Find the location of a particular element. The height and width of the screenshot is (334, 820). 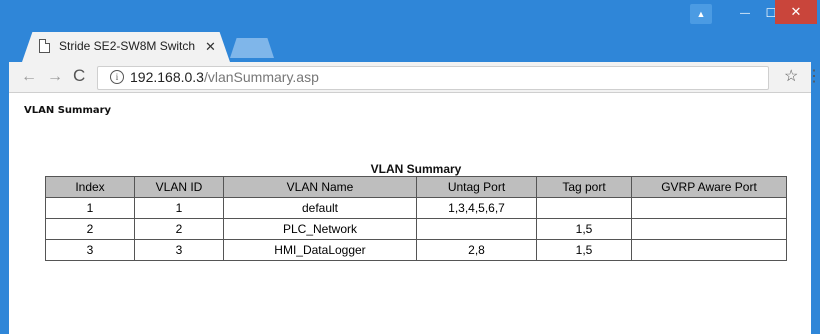

browser-menu-icon: ⋮ is located at coordinates (813, 76).